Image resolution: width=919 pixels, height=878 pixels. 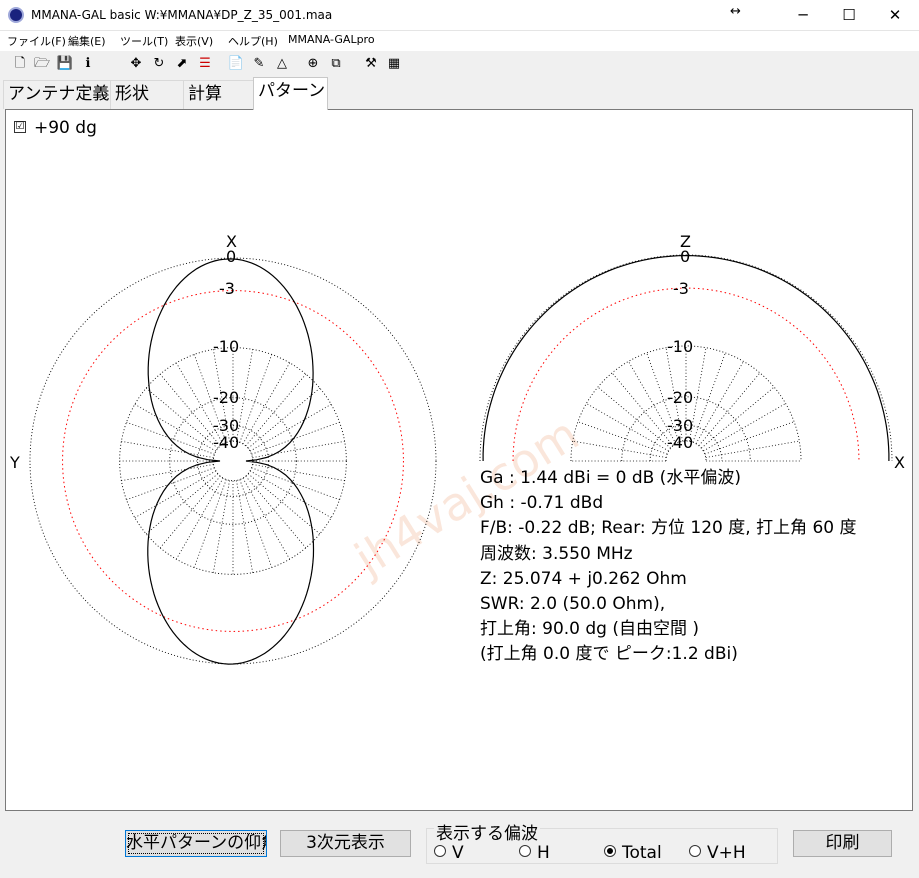 What do you see at coordinates (487, 831) in the screenshot?
I see `polarization-legend: 表示する偏波` at bounding box center [487, 831].